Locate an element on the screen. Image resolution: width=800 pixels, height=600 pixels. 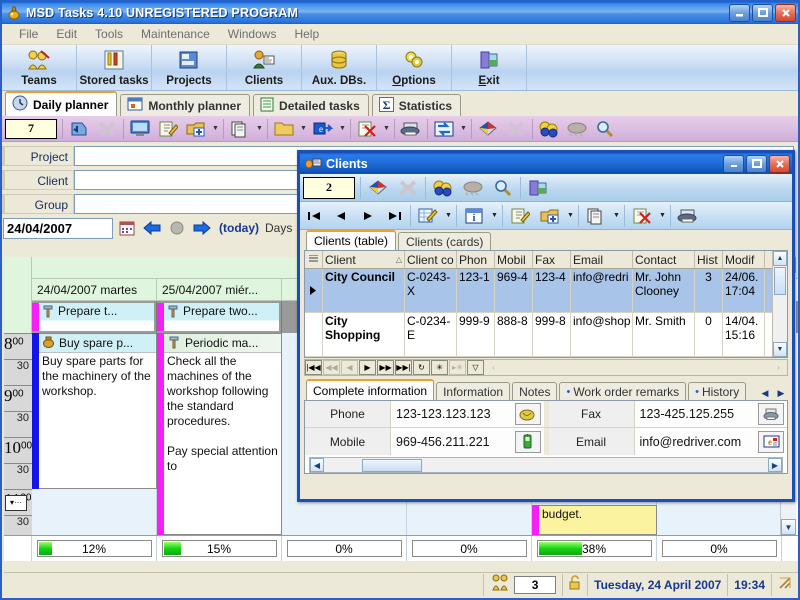
refresh-dropdown-arrow-icon: ▼ is located at coordinates (463, 129).